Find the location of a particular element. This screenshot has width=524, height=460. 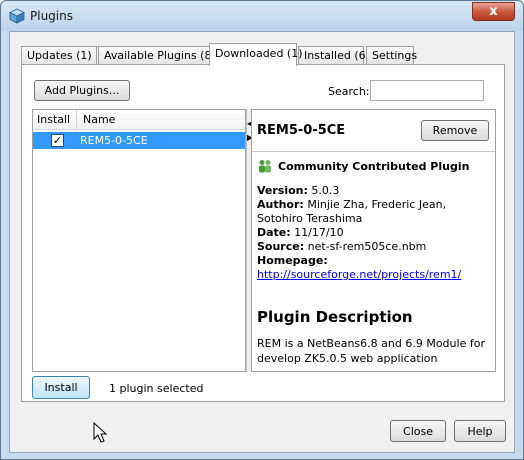

community-badge: Community Contributed Plugin is located at coordinates (363, 166).